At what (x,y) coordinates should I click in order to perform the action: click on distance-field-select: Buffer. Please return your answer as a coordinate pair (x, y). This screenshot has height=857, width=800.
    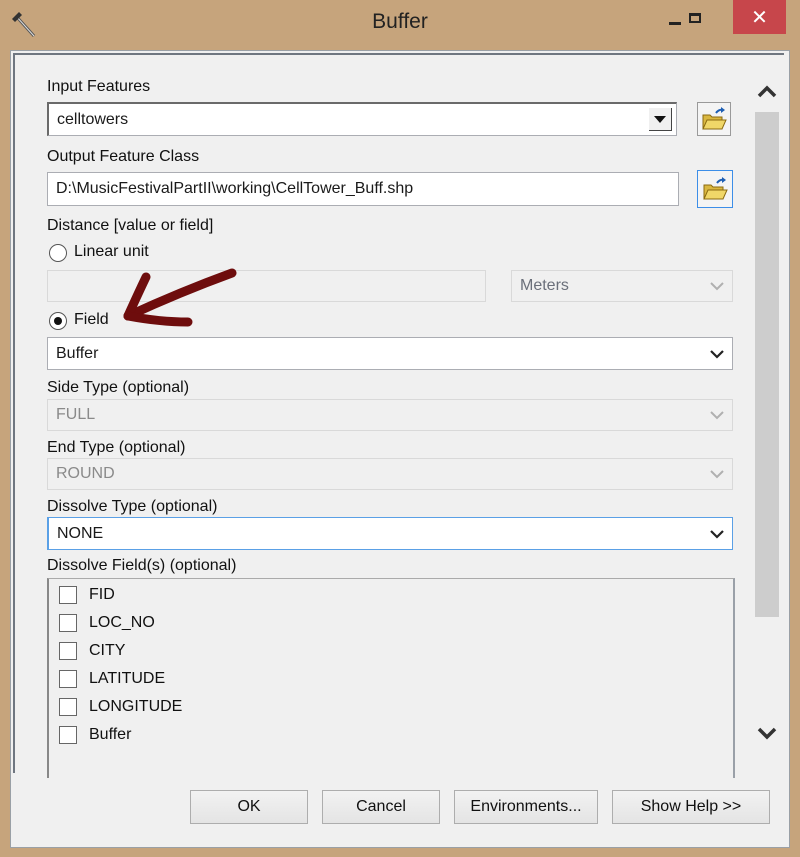
    Looking at the image, I should click on (390, 353).